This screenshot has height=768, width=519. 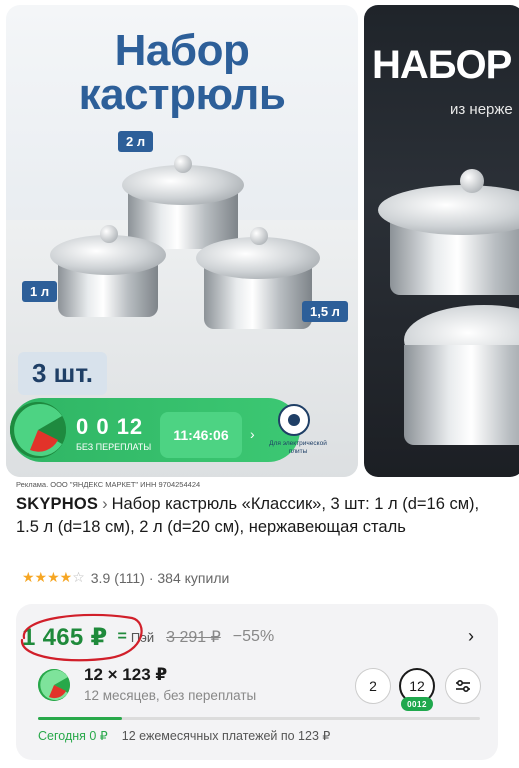 I want to click on old-price: 3 291 ₽, so click(x=193, y=637).